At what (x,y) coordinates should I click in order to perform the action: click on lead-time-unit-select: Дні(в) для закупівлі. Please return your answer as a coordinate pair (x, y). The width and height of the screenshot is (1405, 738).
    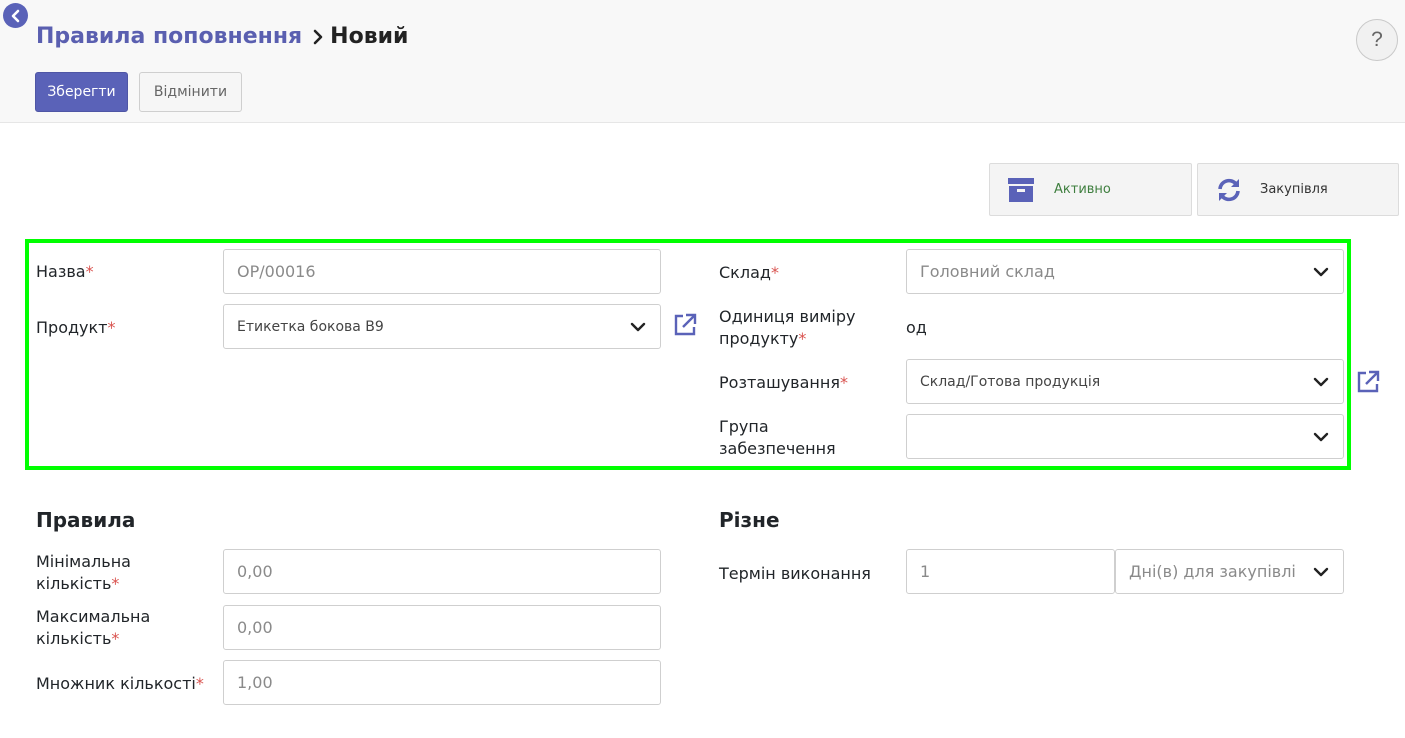
    Looking at the image, I should click on (1229, 571).